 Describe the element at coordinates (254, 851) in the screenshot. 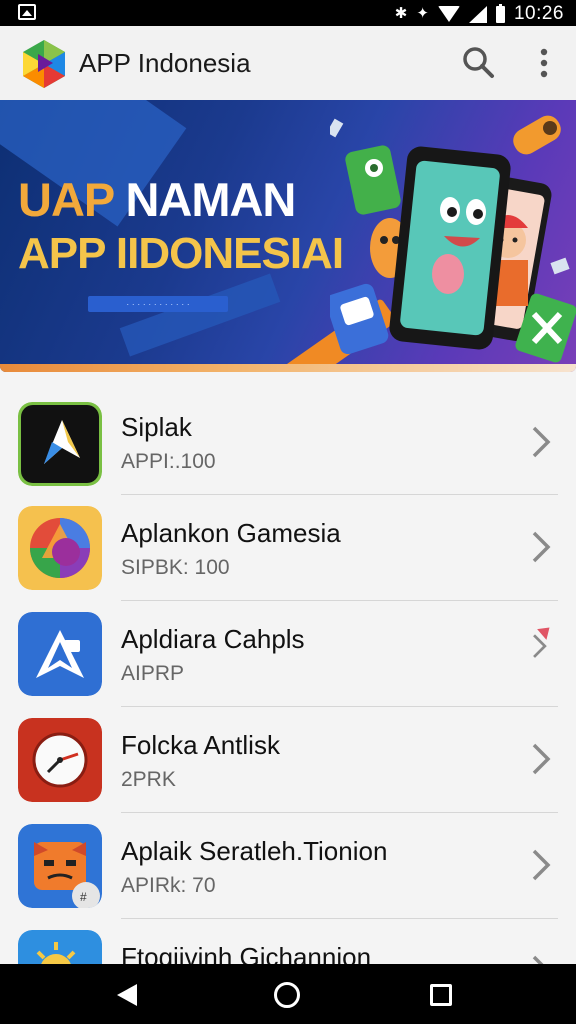

I see `app-name: Aplaik Seratleh.Tionion` at that location.